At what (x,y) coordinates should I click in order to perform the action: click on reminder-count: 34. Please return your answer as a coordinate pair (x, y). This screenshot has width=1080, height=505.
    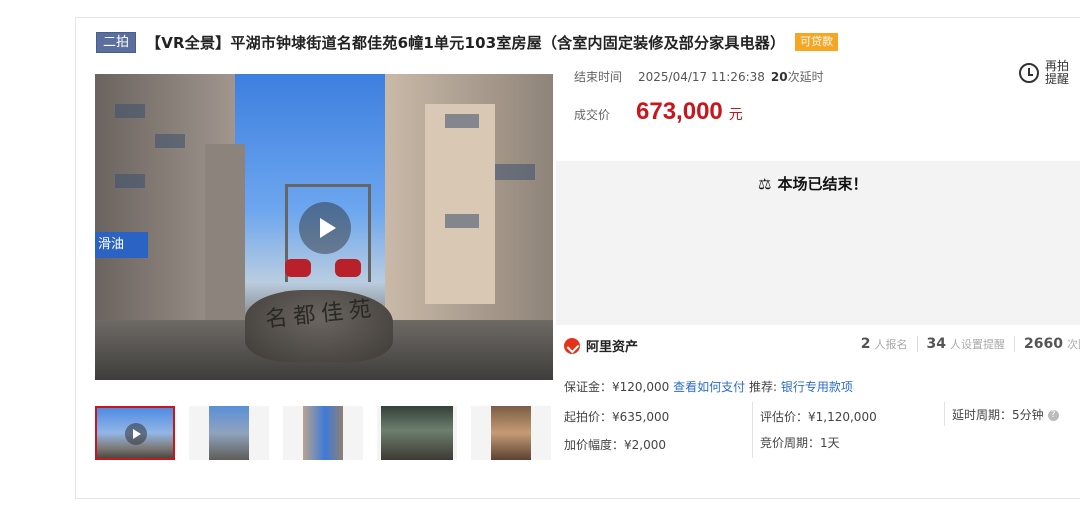
    Looking at the image, I should click on (936, 344).